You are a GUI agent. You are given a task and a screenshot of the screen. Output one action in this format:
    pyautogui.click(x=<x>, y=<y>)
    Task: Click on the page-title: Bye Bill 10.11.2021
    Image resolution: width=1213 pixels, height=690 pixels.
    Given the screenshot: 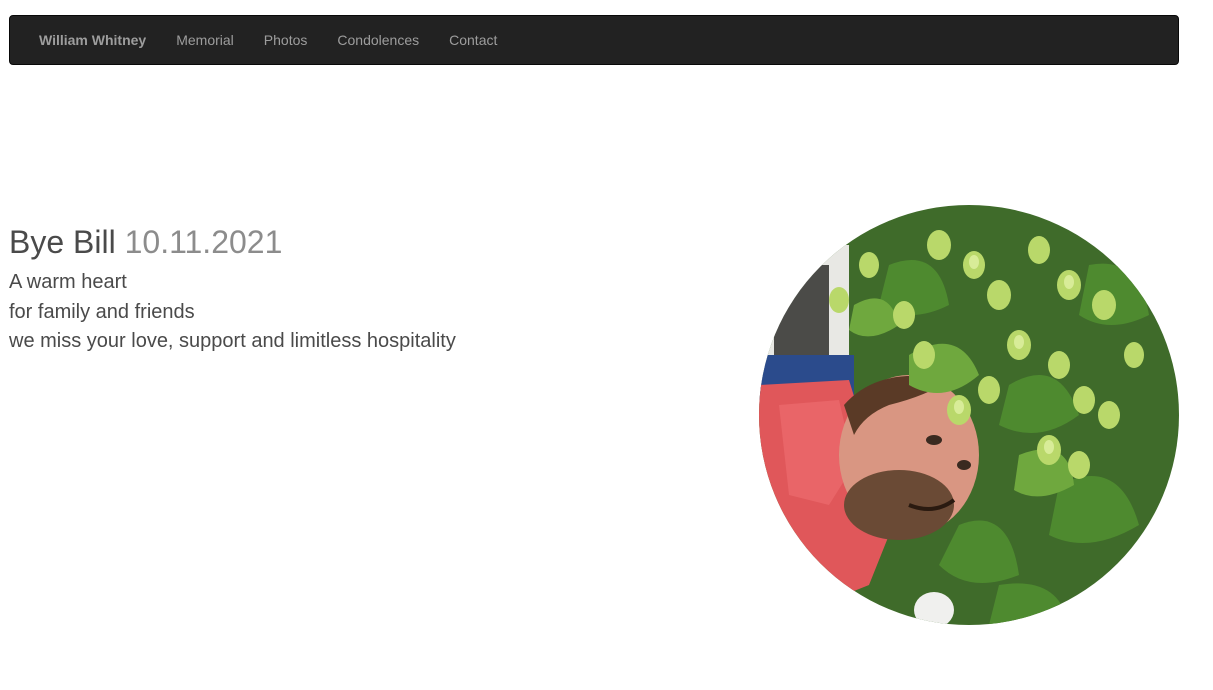 What is the action you would take?
    pyautogui.click(x=232, y=242)
    